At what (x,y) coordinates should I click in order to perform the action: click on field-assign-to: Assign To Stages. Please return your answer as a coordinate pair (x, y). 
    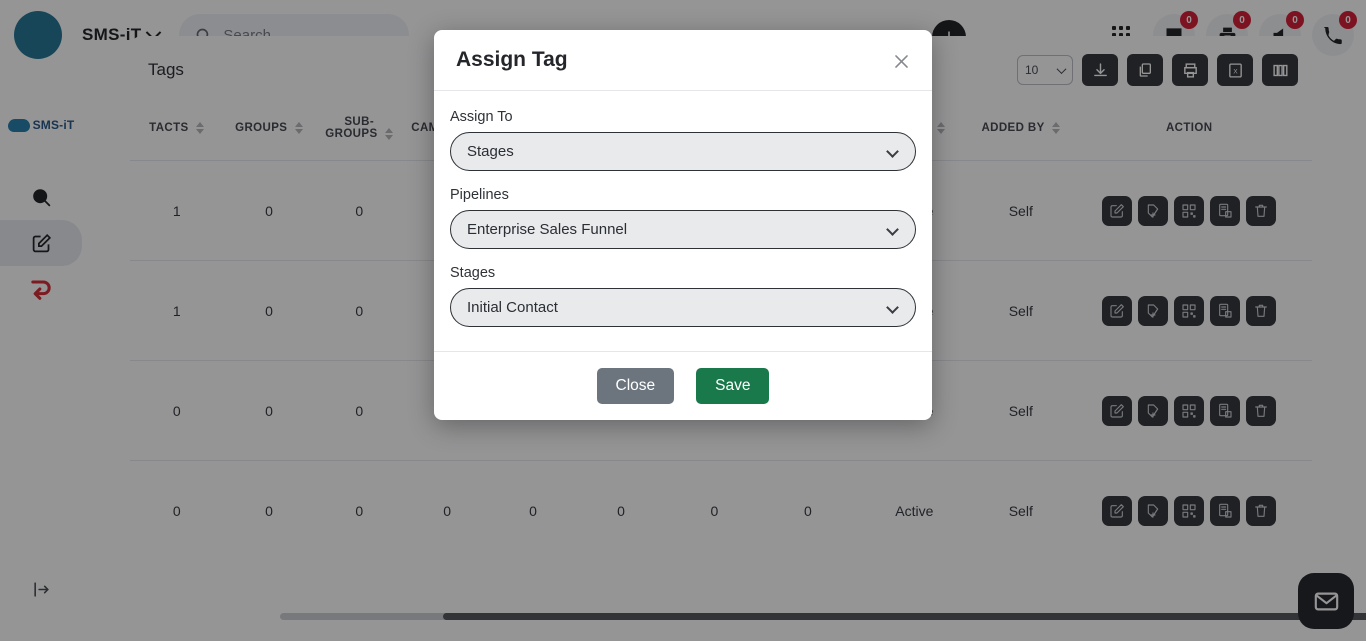
    Looking at the image, I should click on (683, 140).